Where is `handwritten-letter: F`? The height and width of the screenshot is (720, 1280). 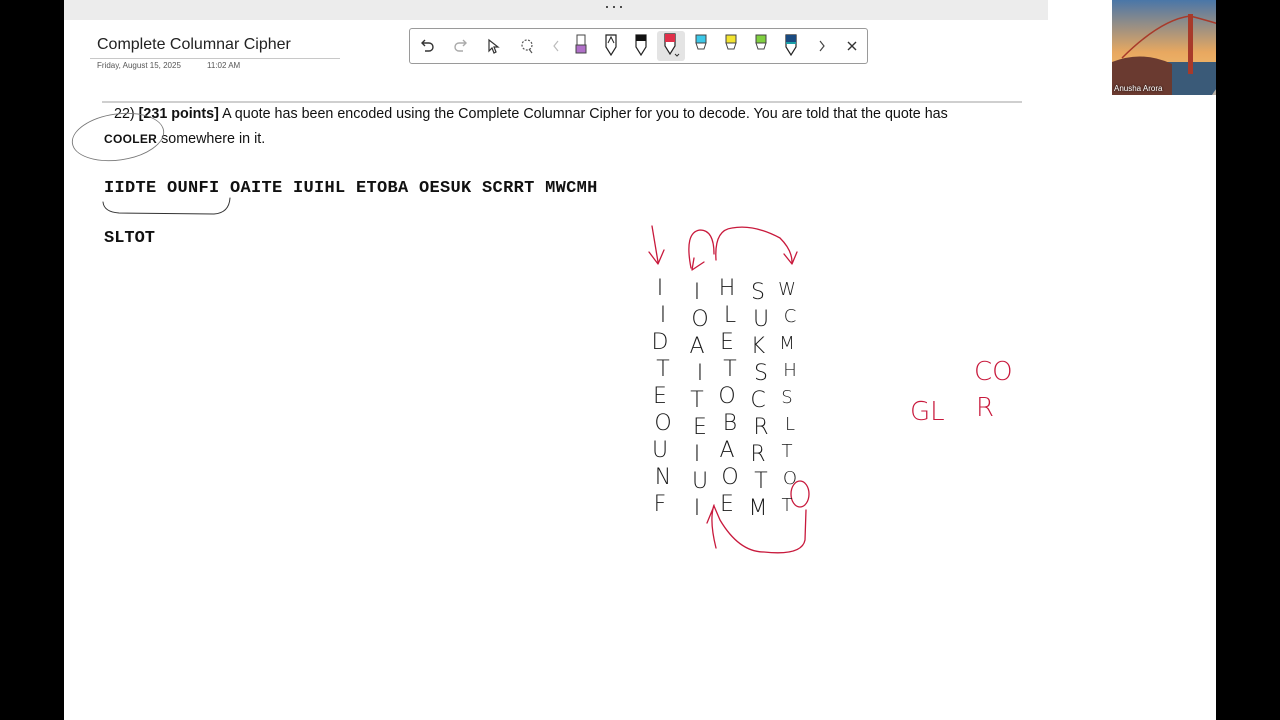
handwritten-letter: F is located at coordinates (660, 504).